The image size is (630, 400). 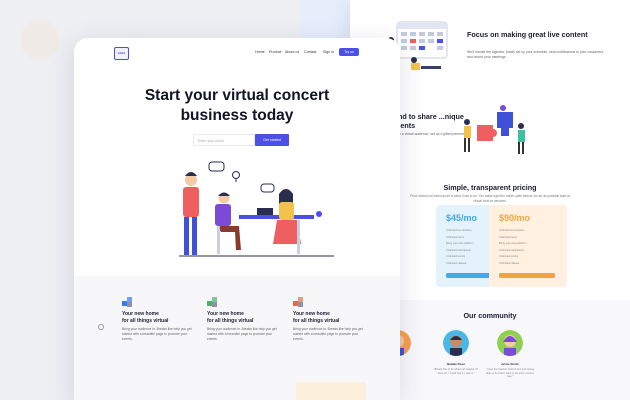 I want to click on pricing-feature: Unlimited participants, so click(x=511, y=250).